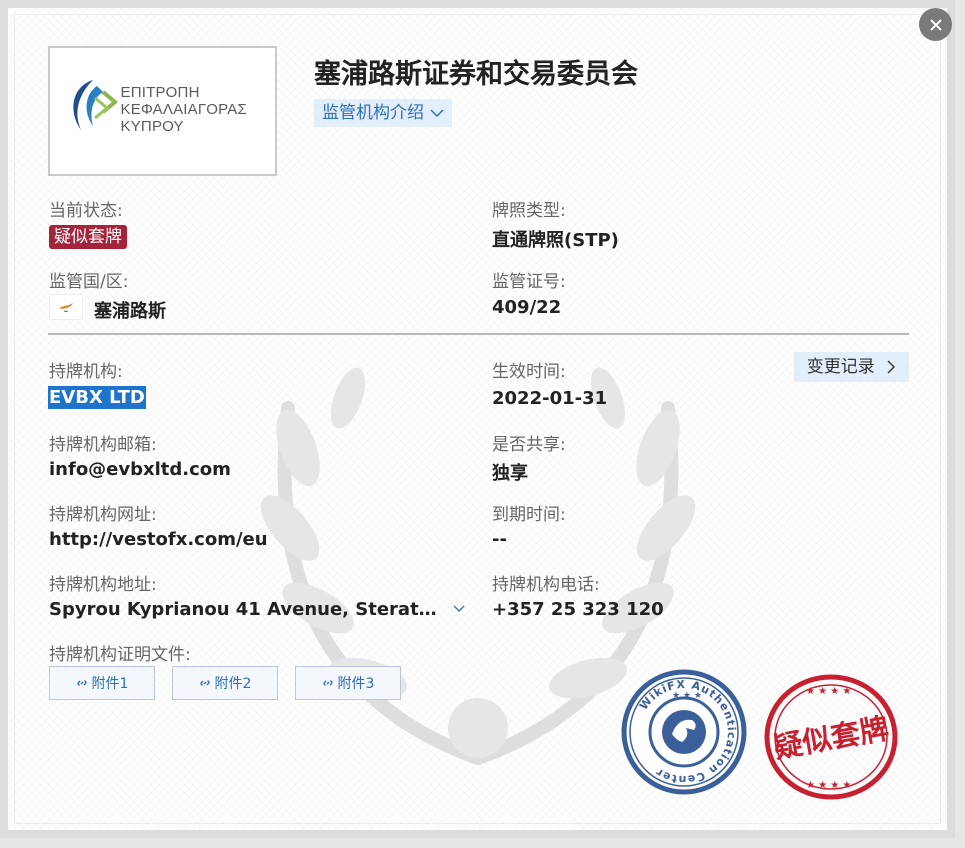 The width and height of the screenshot is (965, 848). What do you see at coordinates (476, 74) in the screenshot?
I see `regulator-title: 塞浦路斯证券和交易委员会` at bounding box center [476, 74].